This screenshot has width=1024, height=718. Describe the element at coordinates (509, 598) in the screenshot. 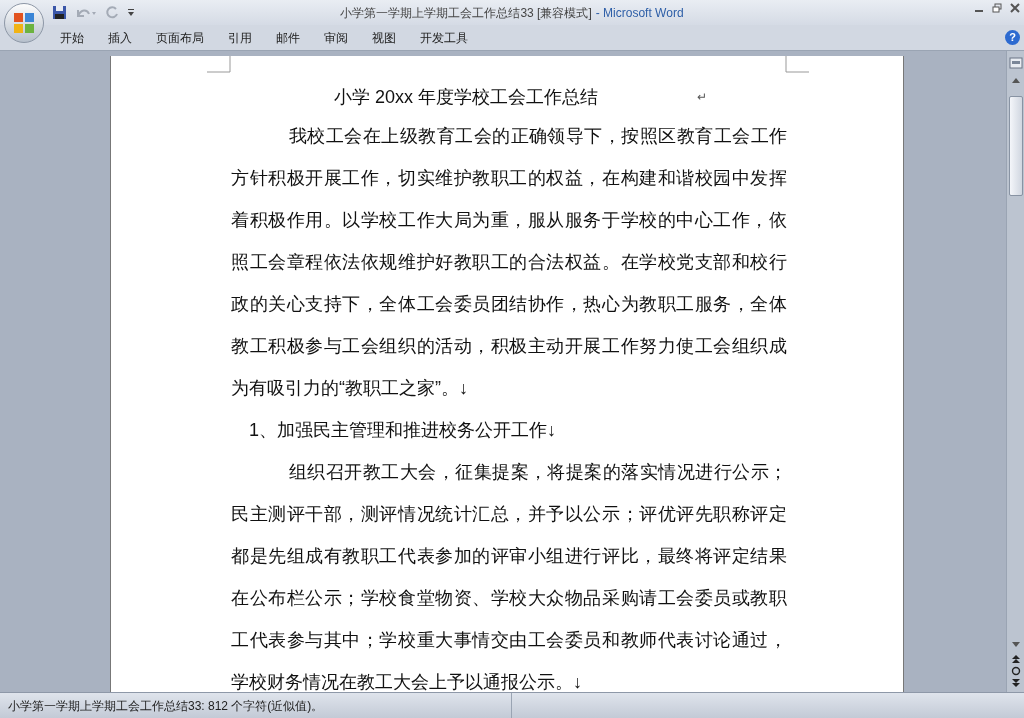

I see `text-line: 在公布栏公示；学校食堂物资、学校大众物品采购请工会委员或教职` at that location.